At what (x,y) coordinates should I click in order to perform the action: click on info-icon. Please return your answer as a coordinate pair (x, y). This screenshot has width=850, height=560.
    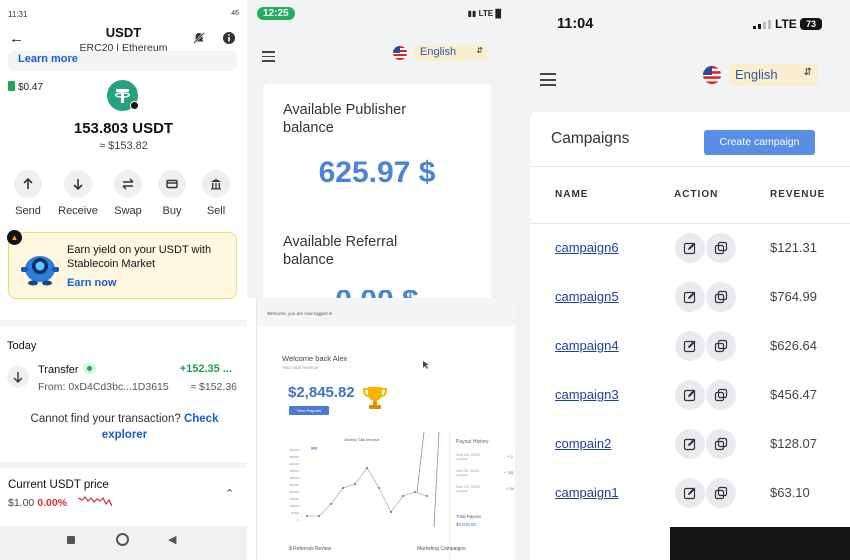
    Looking at the image, I should click on (229, 38).